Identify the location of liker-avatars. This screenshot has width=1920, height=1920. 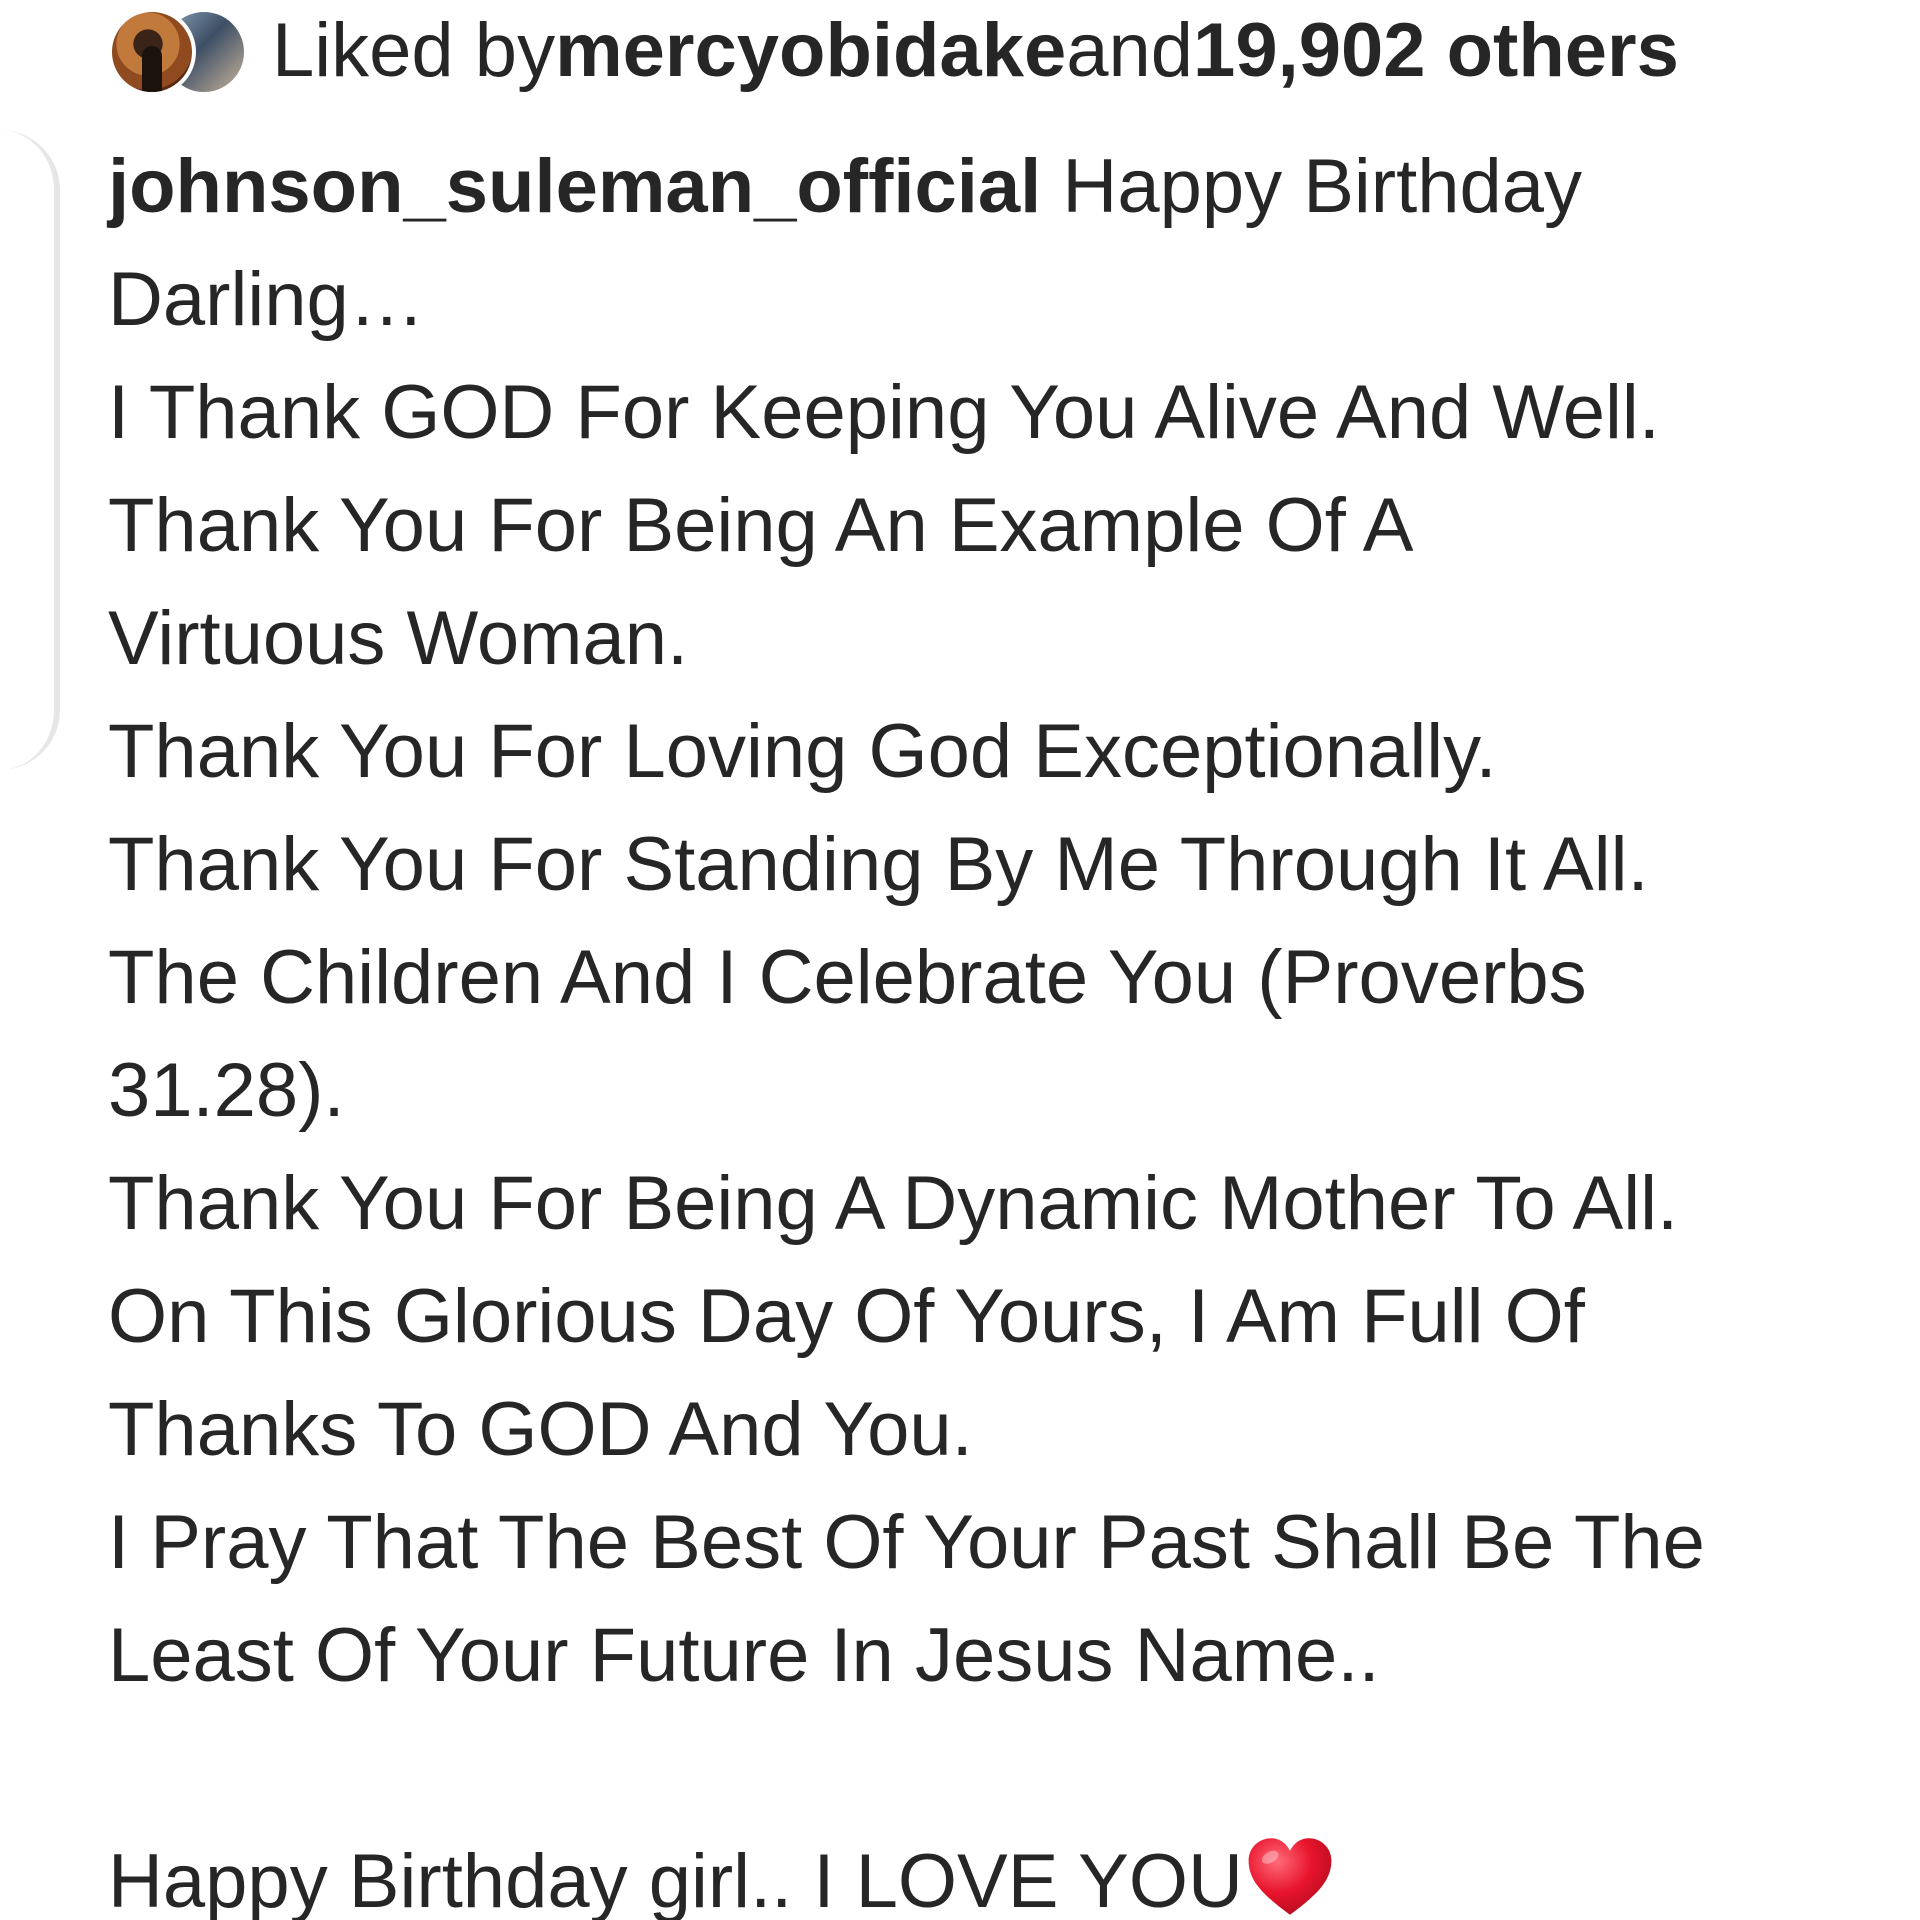
(183, 50).